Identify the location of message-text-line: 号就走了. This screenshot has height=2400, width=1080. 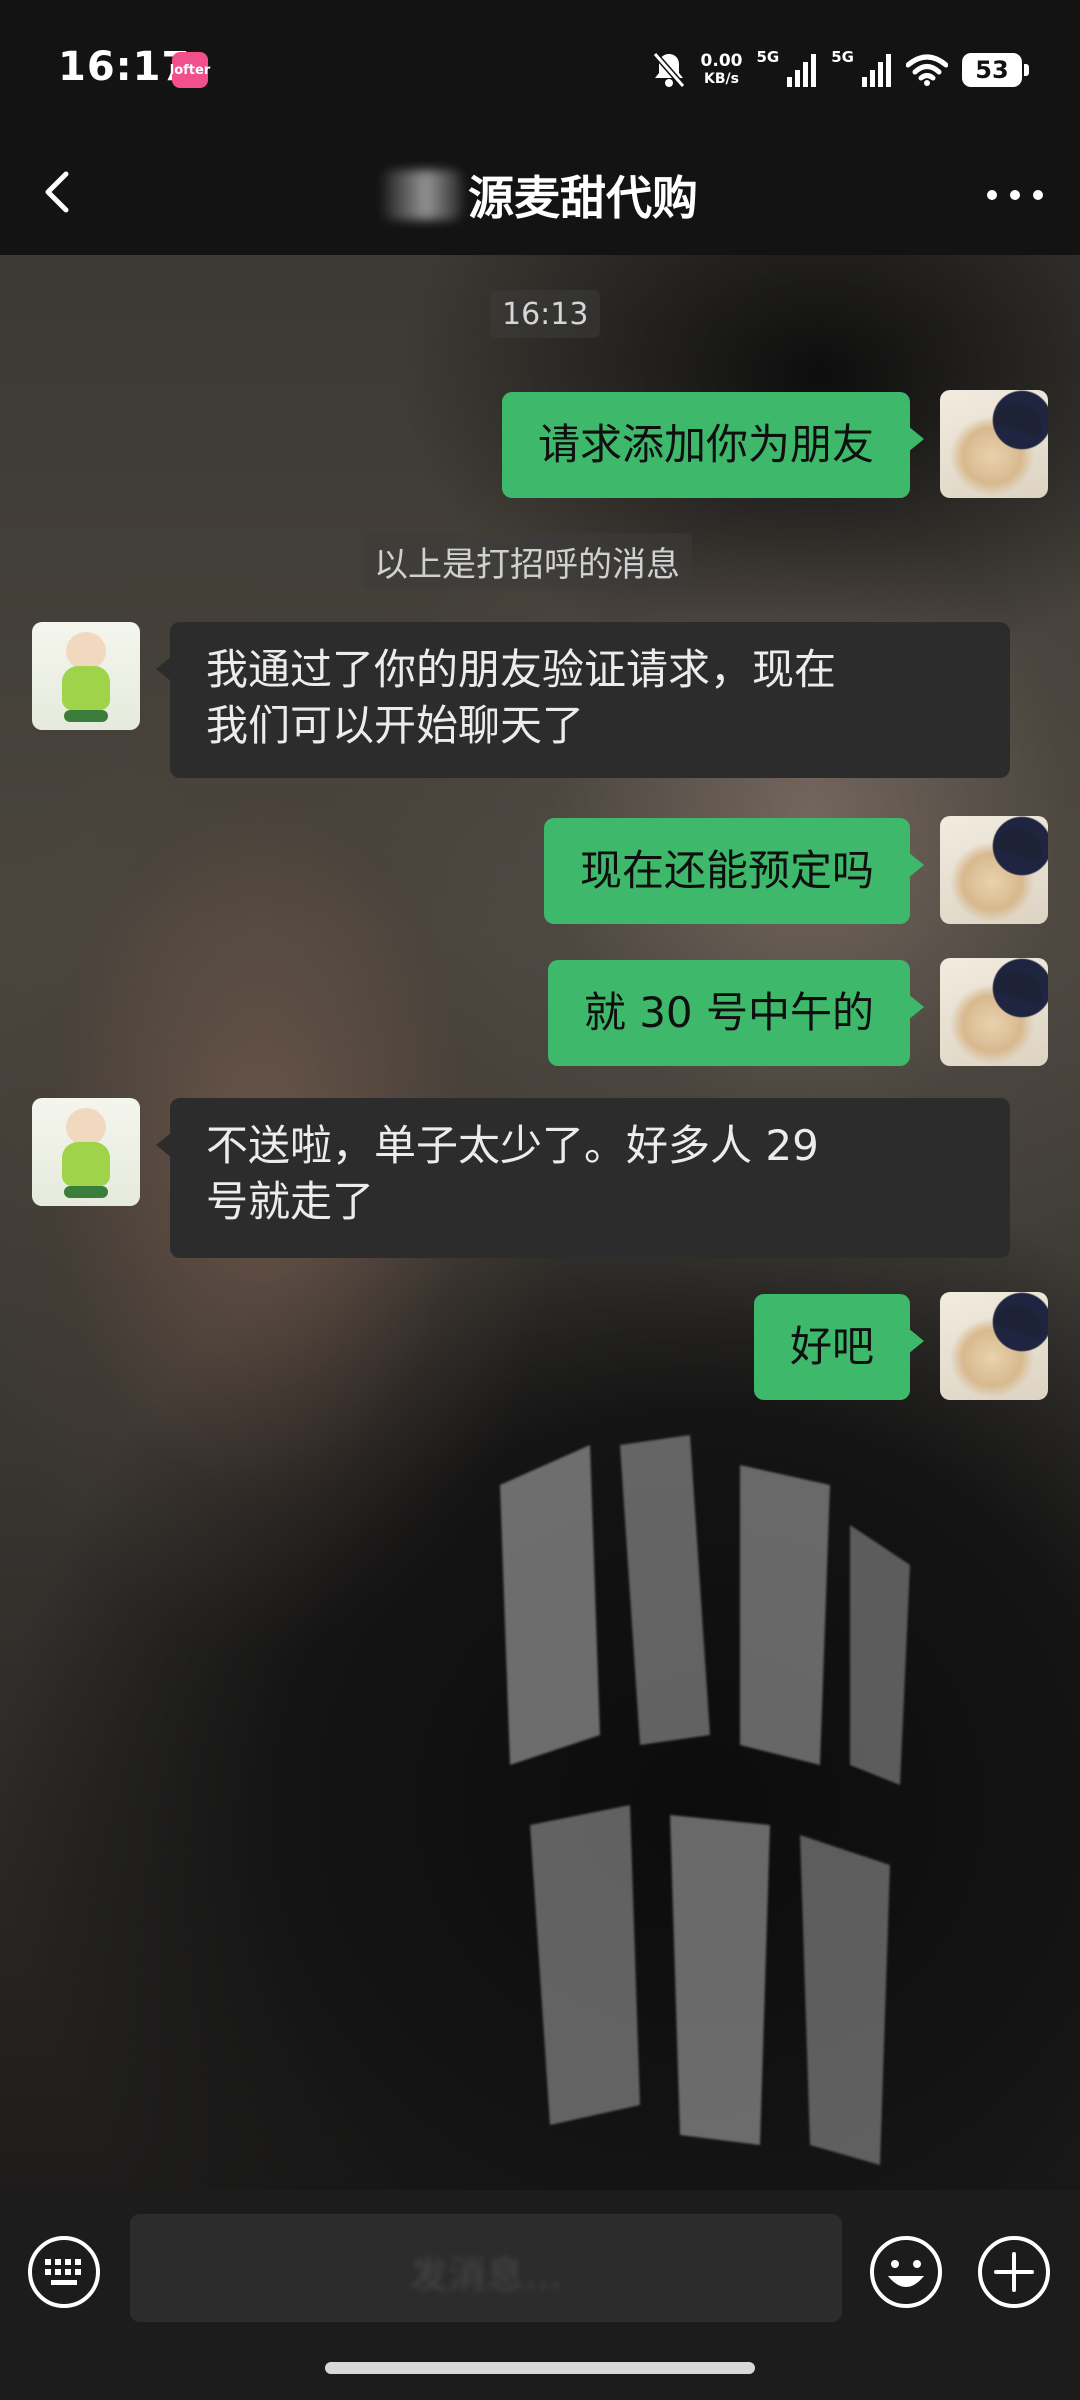
(290, 1201).